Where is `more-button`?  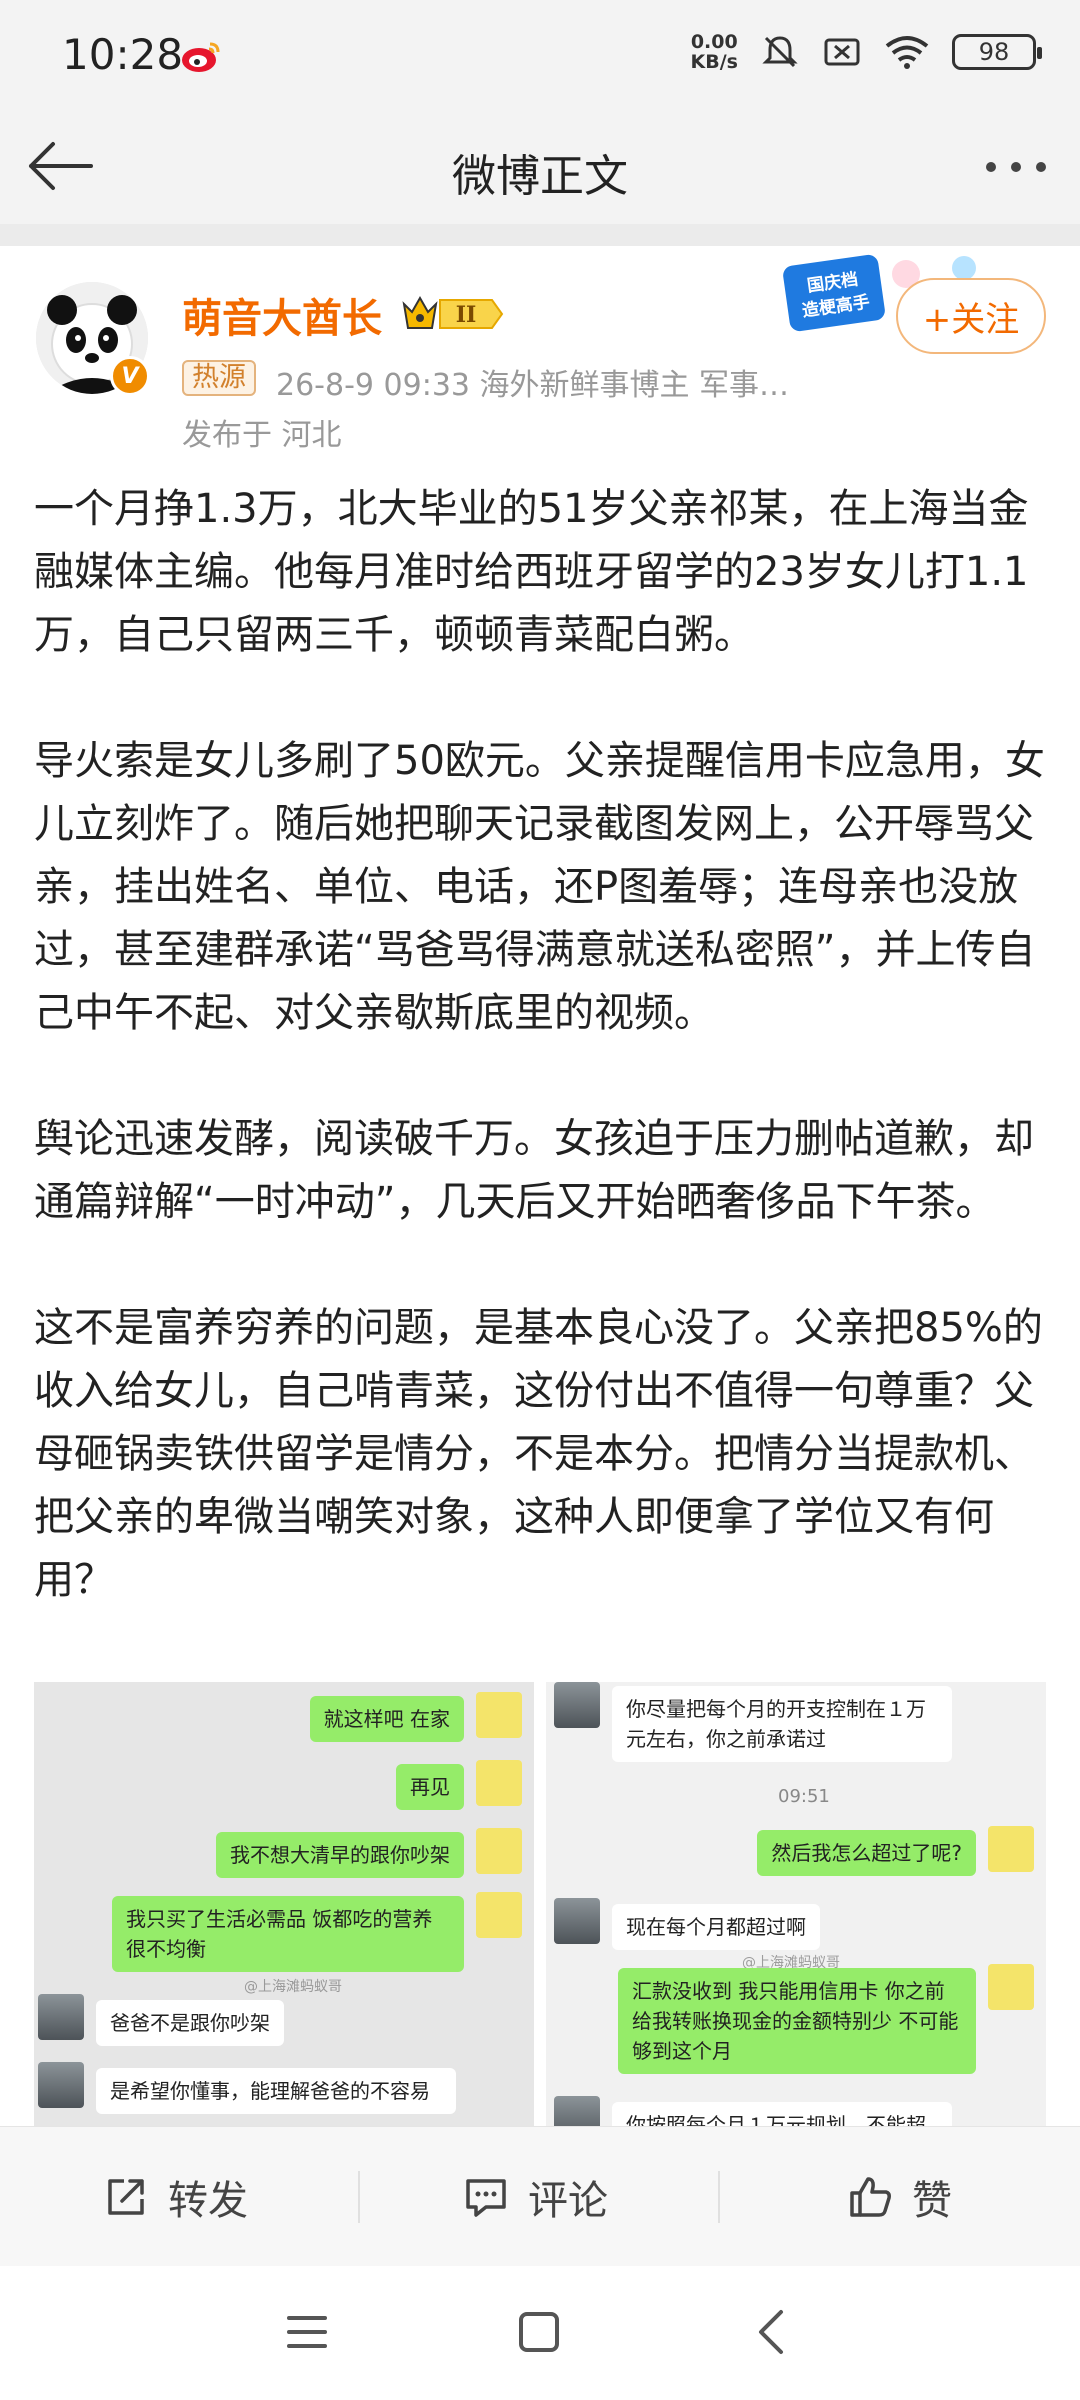
more-button is located at coordinates (1016, 167).